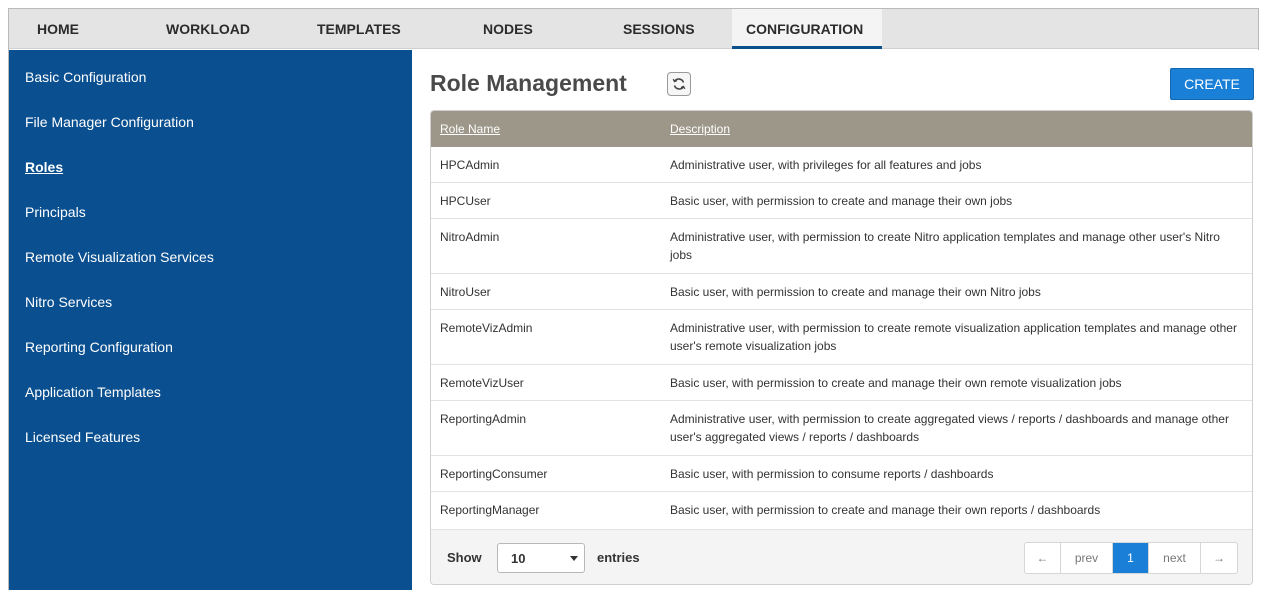  Describe the element at coordinates (68, 302) in the screenshot. I see `sidebar-item-nitro-services: Nitro Services` at that location.